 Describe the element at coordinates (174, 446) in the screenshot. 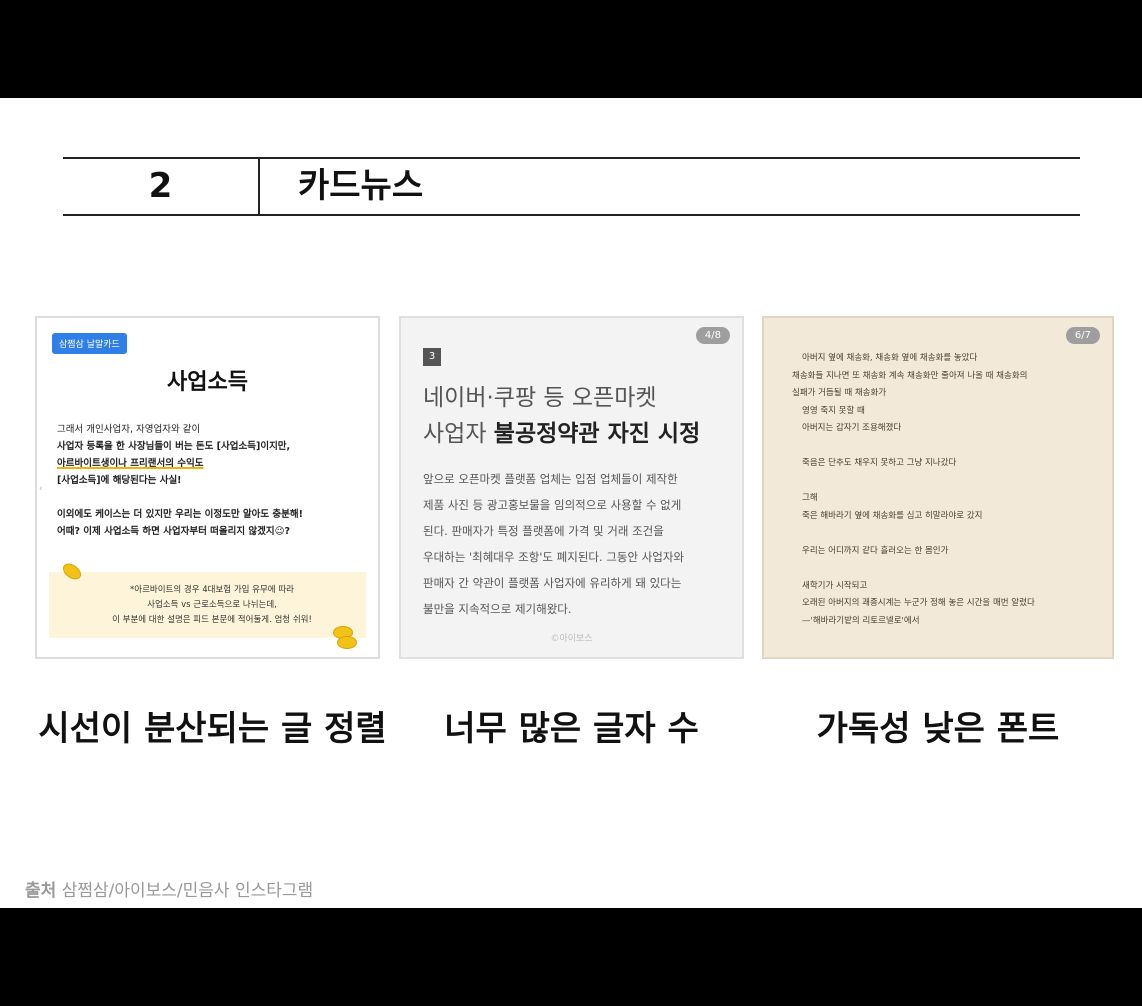

I see `body-line: 사업자 등록을 한 사장님들이 버는 돈도 [사업소득]이지만,` at that location.